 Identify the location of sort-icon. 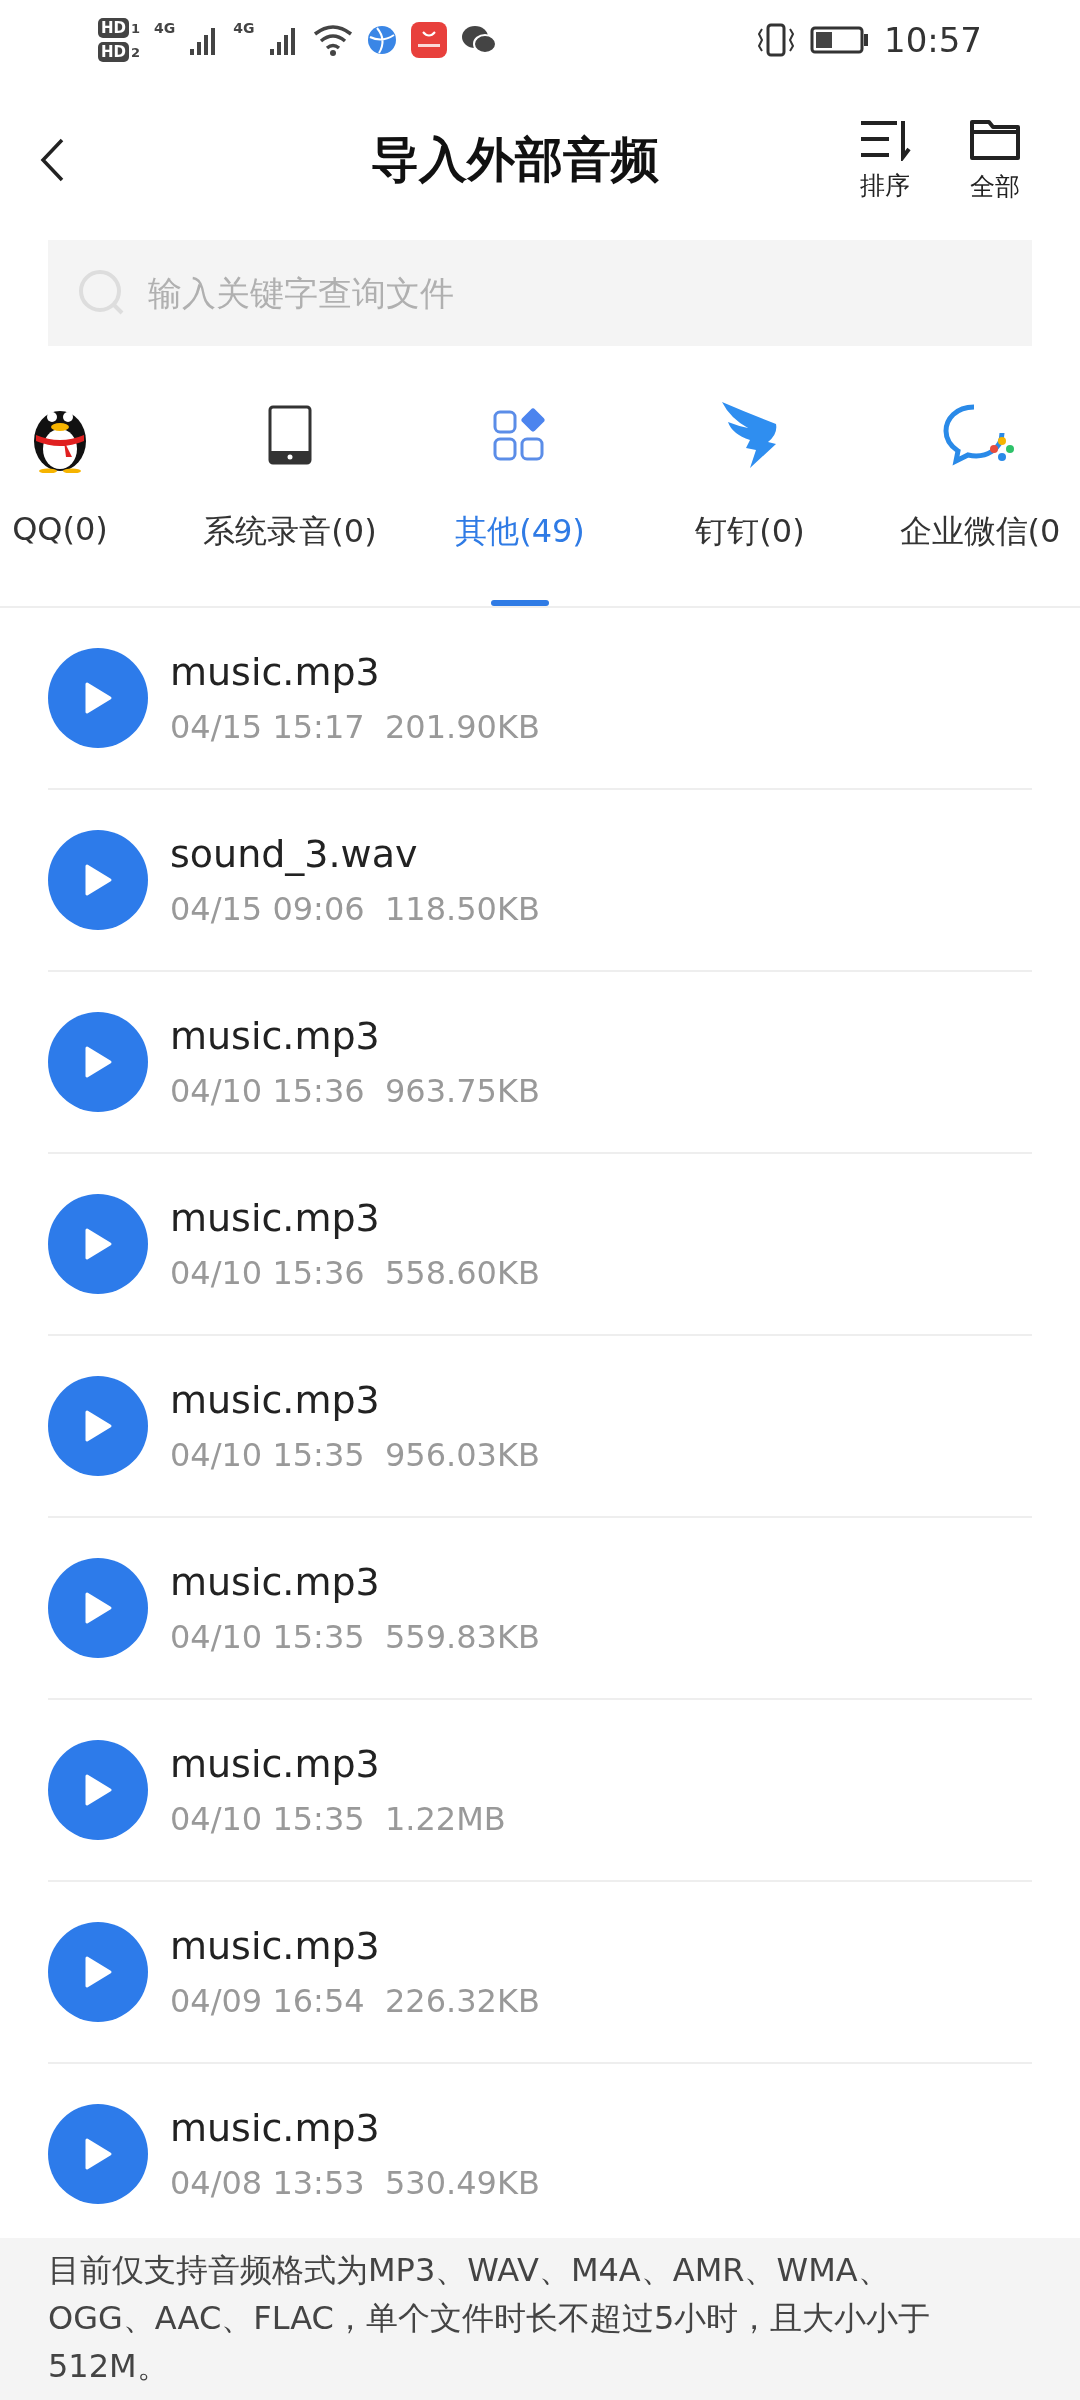
(885, 139).